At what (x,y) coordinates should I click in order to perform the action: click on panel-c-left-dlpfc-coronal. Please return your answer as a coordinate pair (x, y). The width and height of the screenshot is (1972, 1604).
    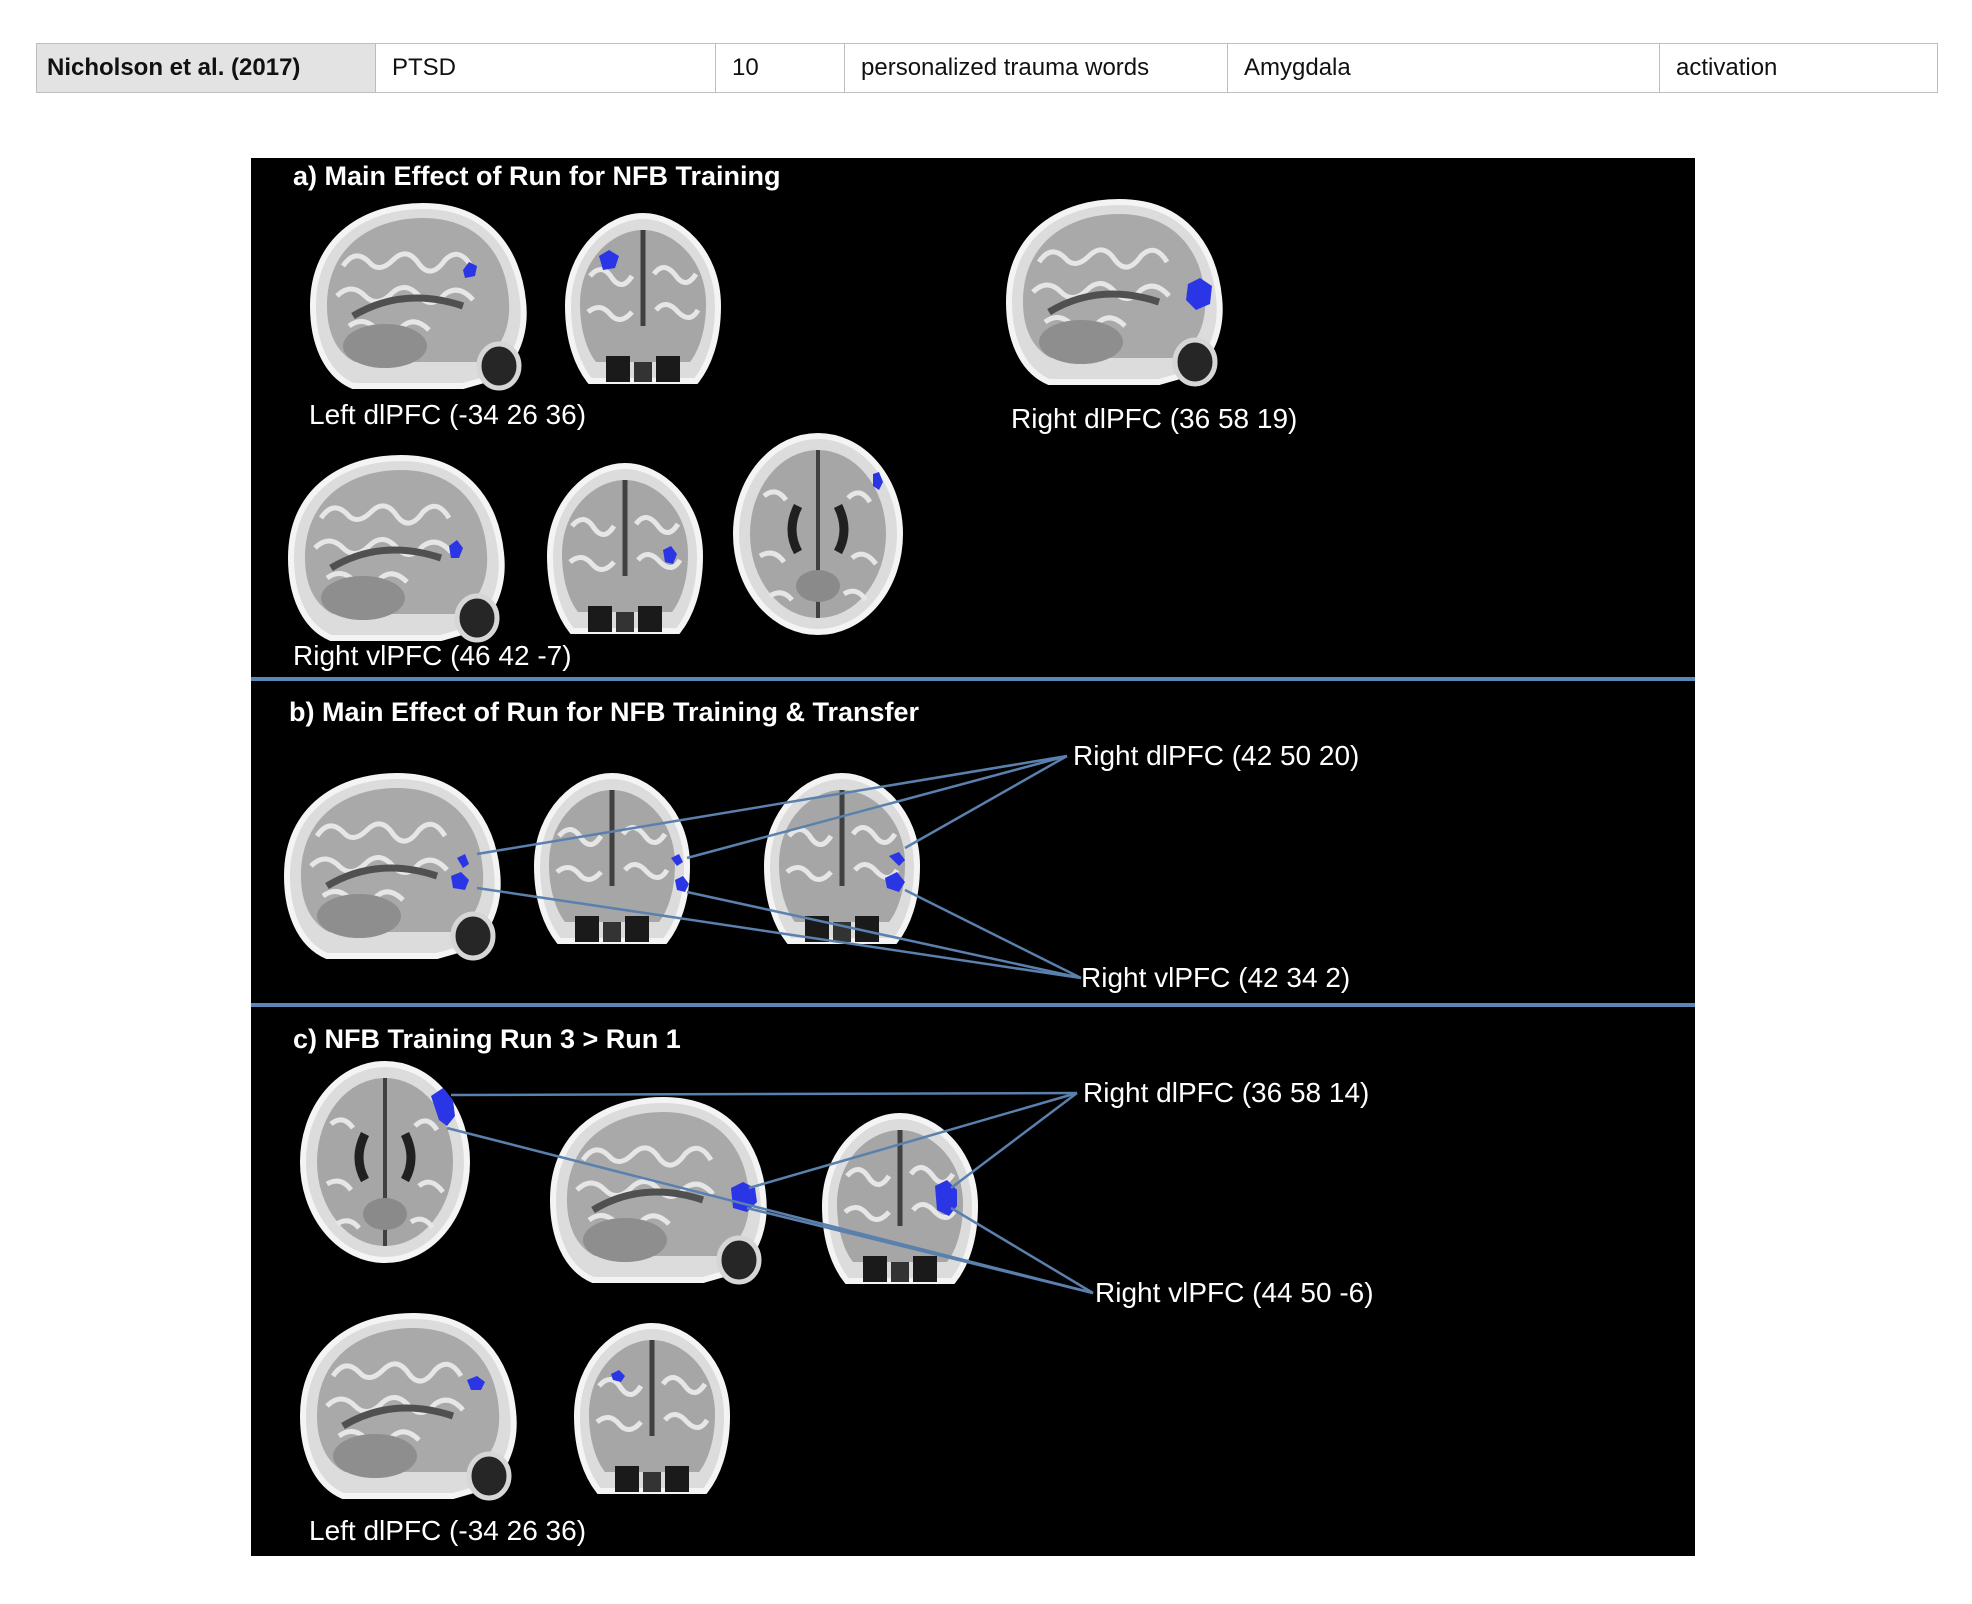
    Looking at the image, I should click on (652, 1409).